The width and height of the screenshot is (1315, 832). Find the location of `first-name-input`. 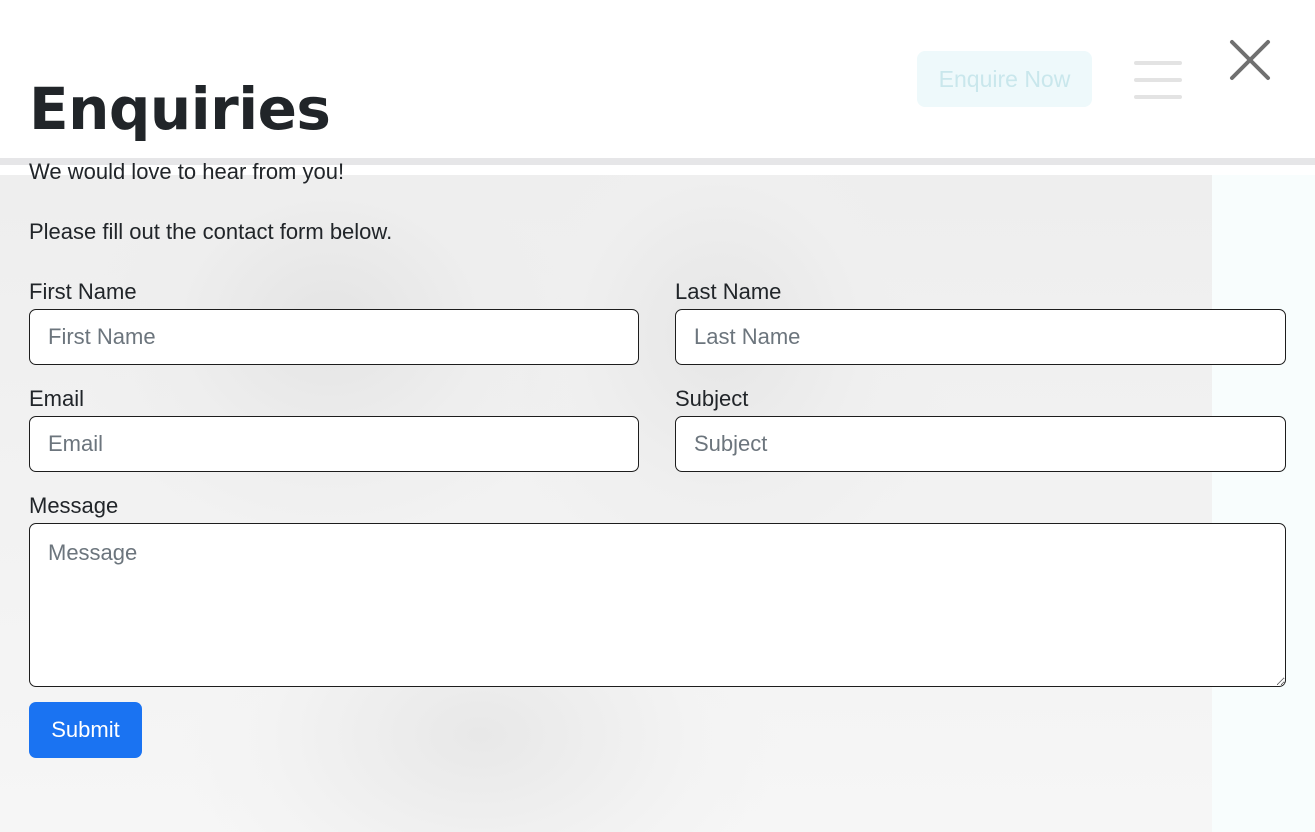

first-name-input is located at coordinates (334, 337).